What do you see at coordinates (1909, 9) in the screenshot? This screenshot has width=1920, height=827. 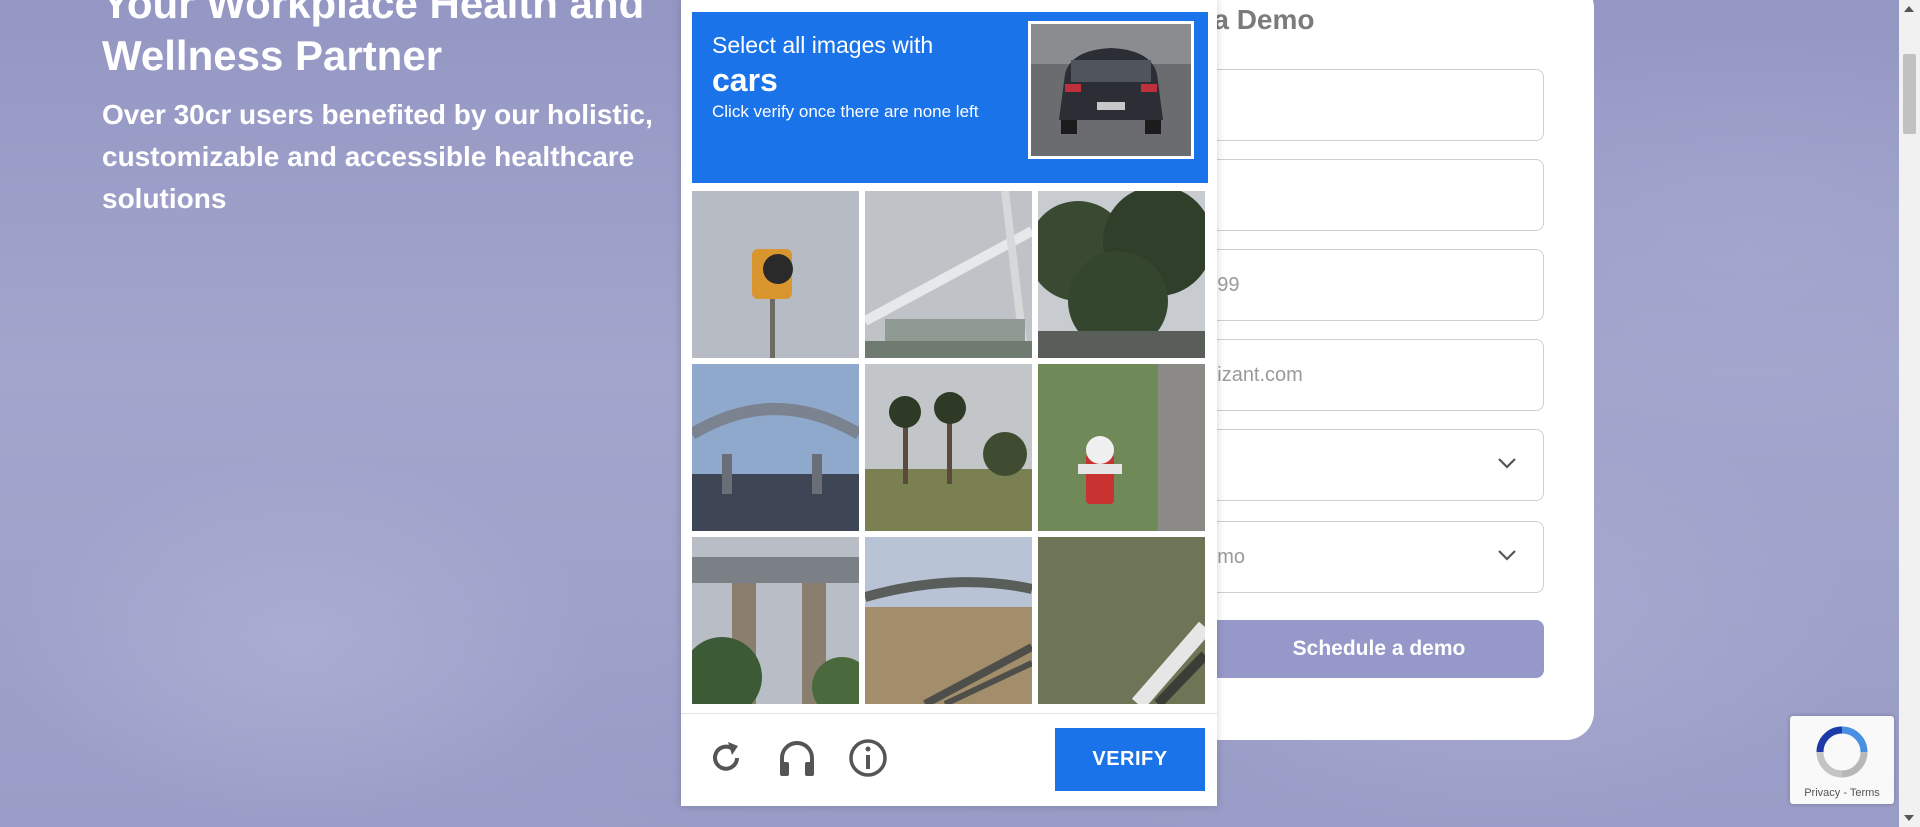 I see `scroll-up-arrow-icon` at bounding box center [1909, 9].